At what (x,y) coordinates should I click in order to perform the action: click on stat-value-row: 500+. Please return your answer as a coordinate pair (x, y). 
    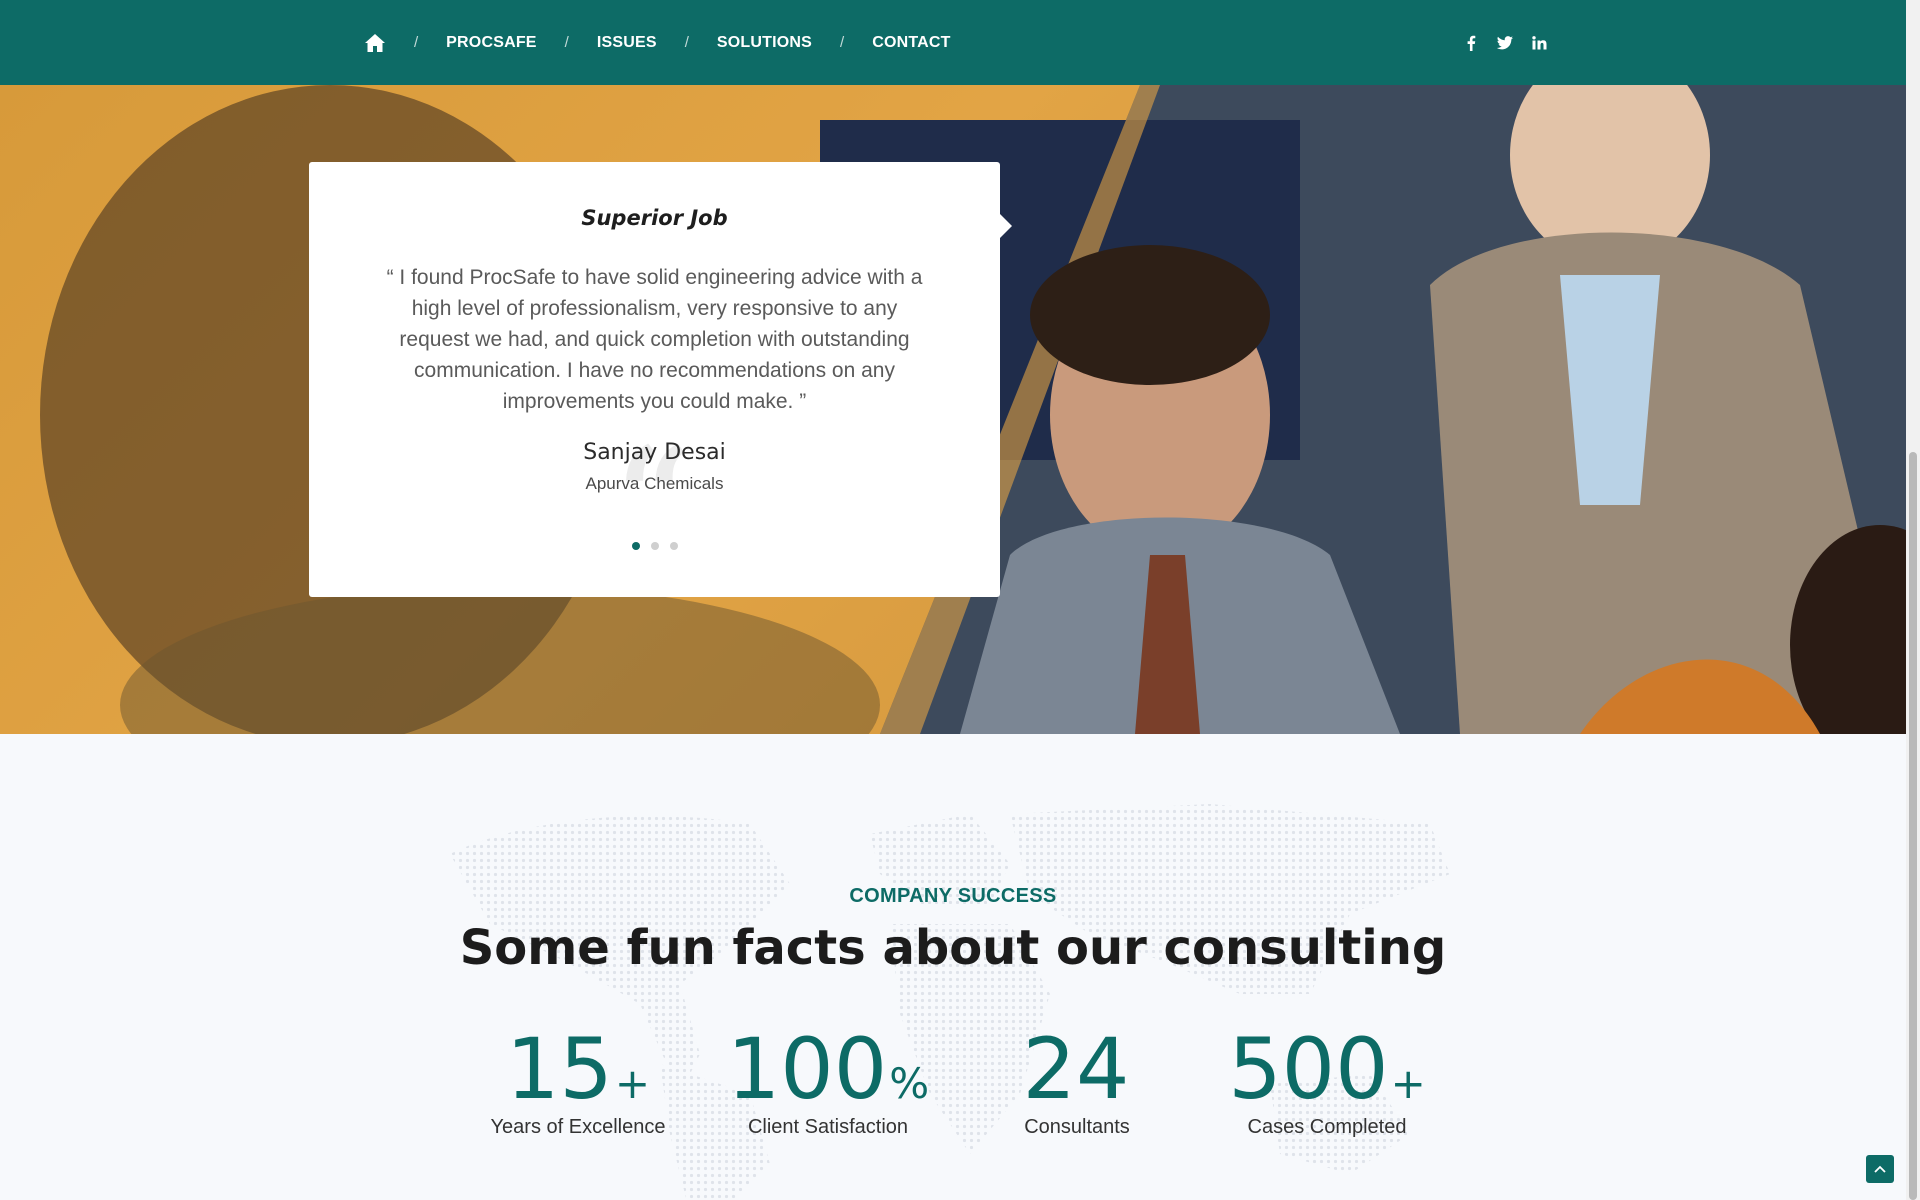
    Looking at the image, I should click on (1327, 1069).